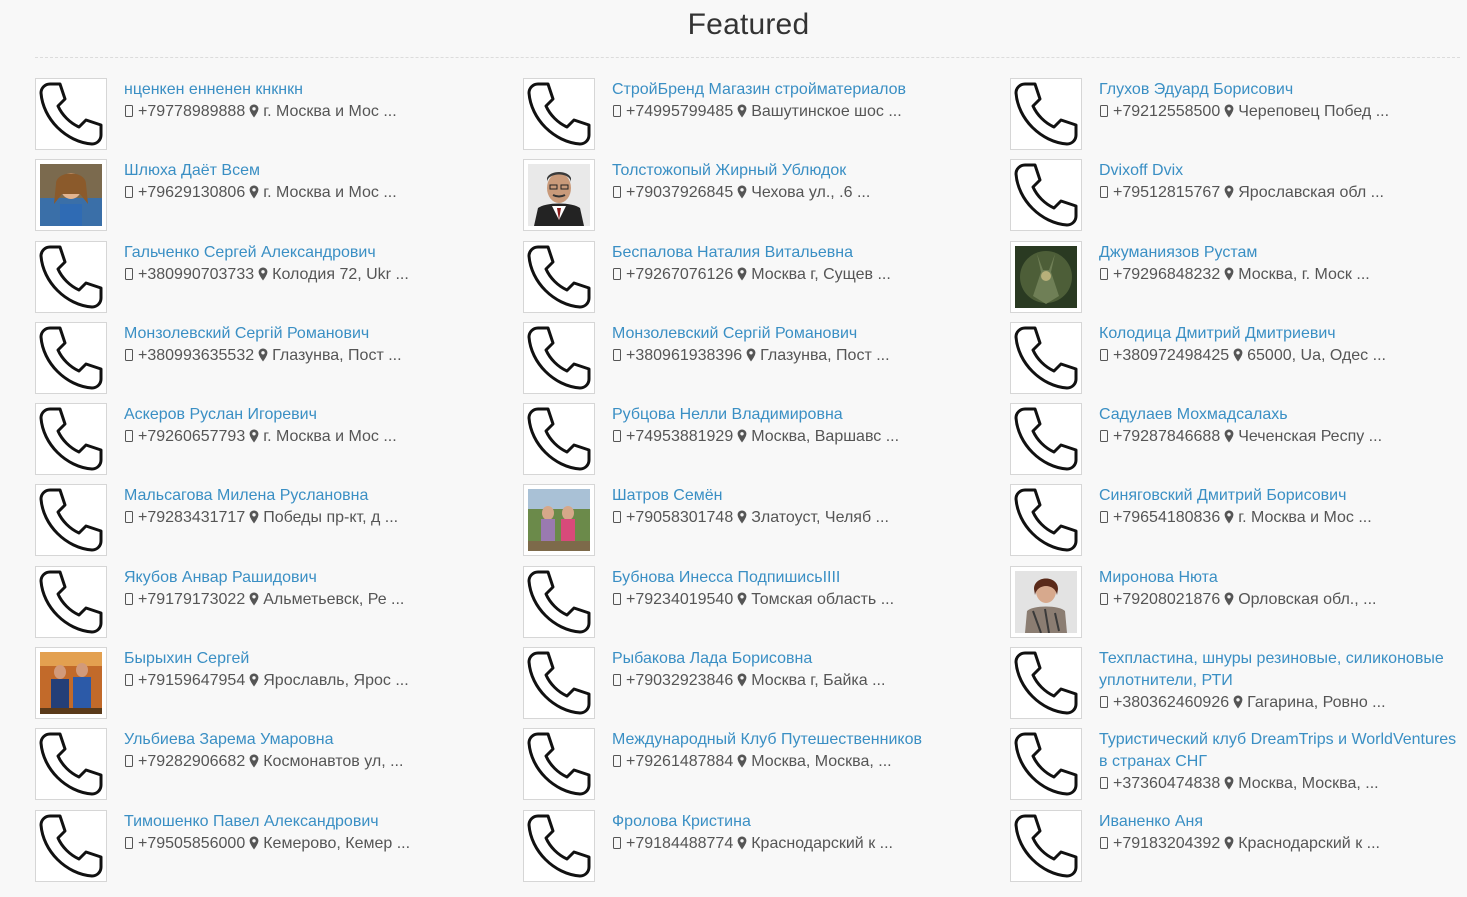 The width and height of the screenshot is (1467, 897). I want to click on contact-name-link: Международный Клуб Путешественников, so click(808, 740).